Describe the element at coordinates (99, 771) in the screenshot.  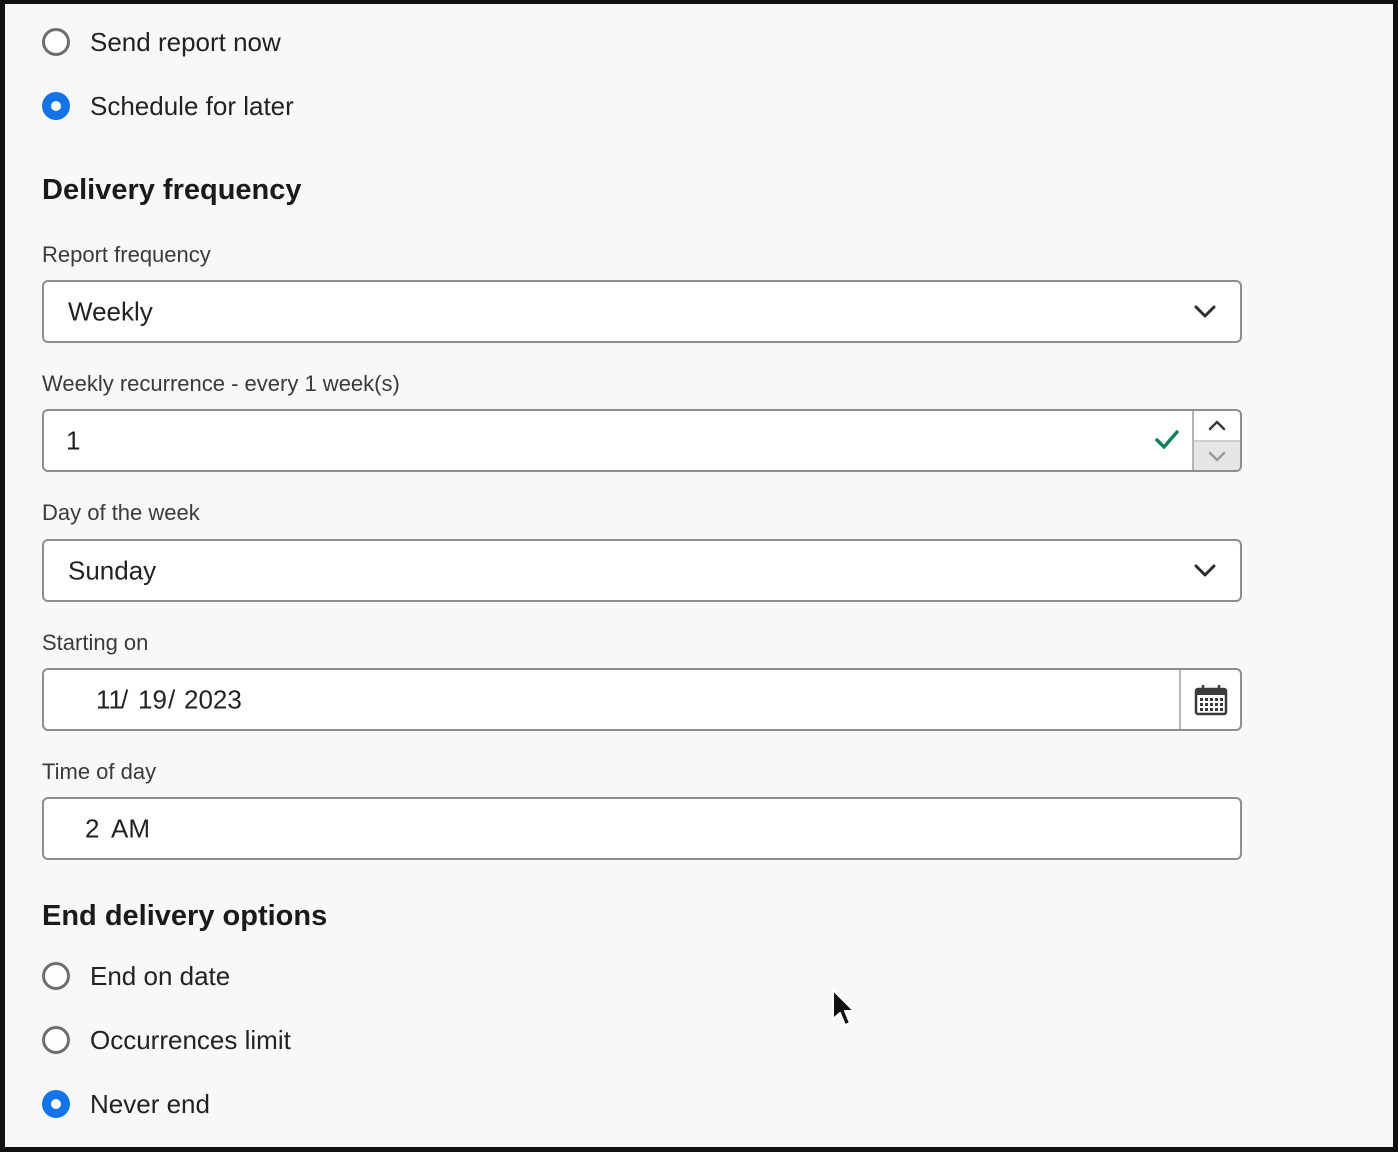
I see `time-of-day-label: Time of day` at that location.